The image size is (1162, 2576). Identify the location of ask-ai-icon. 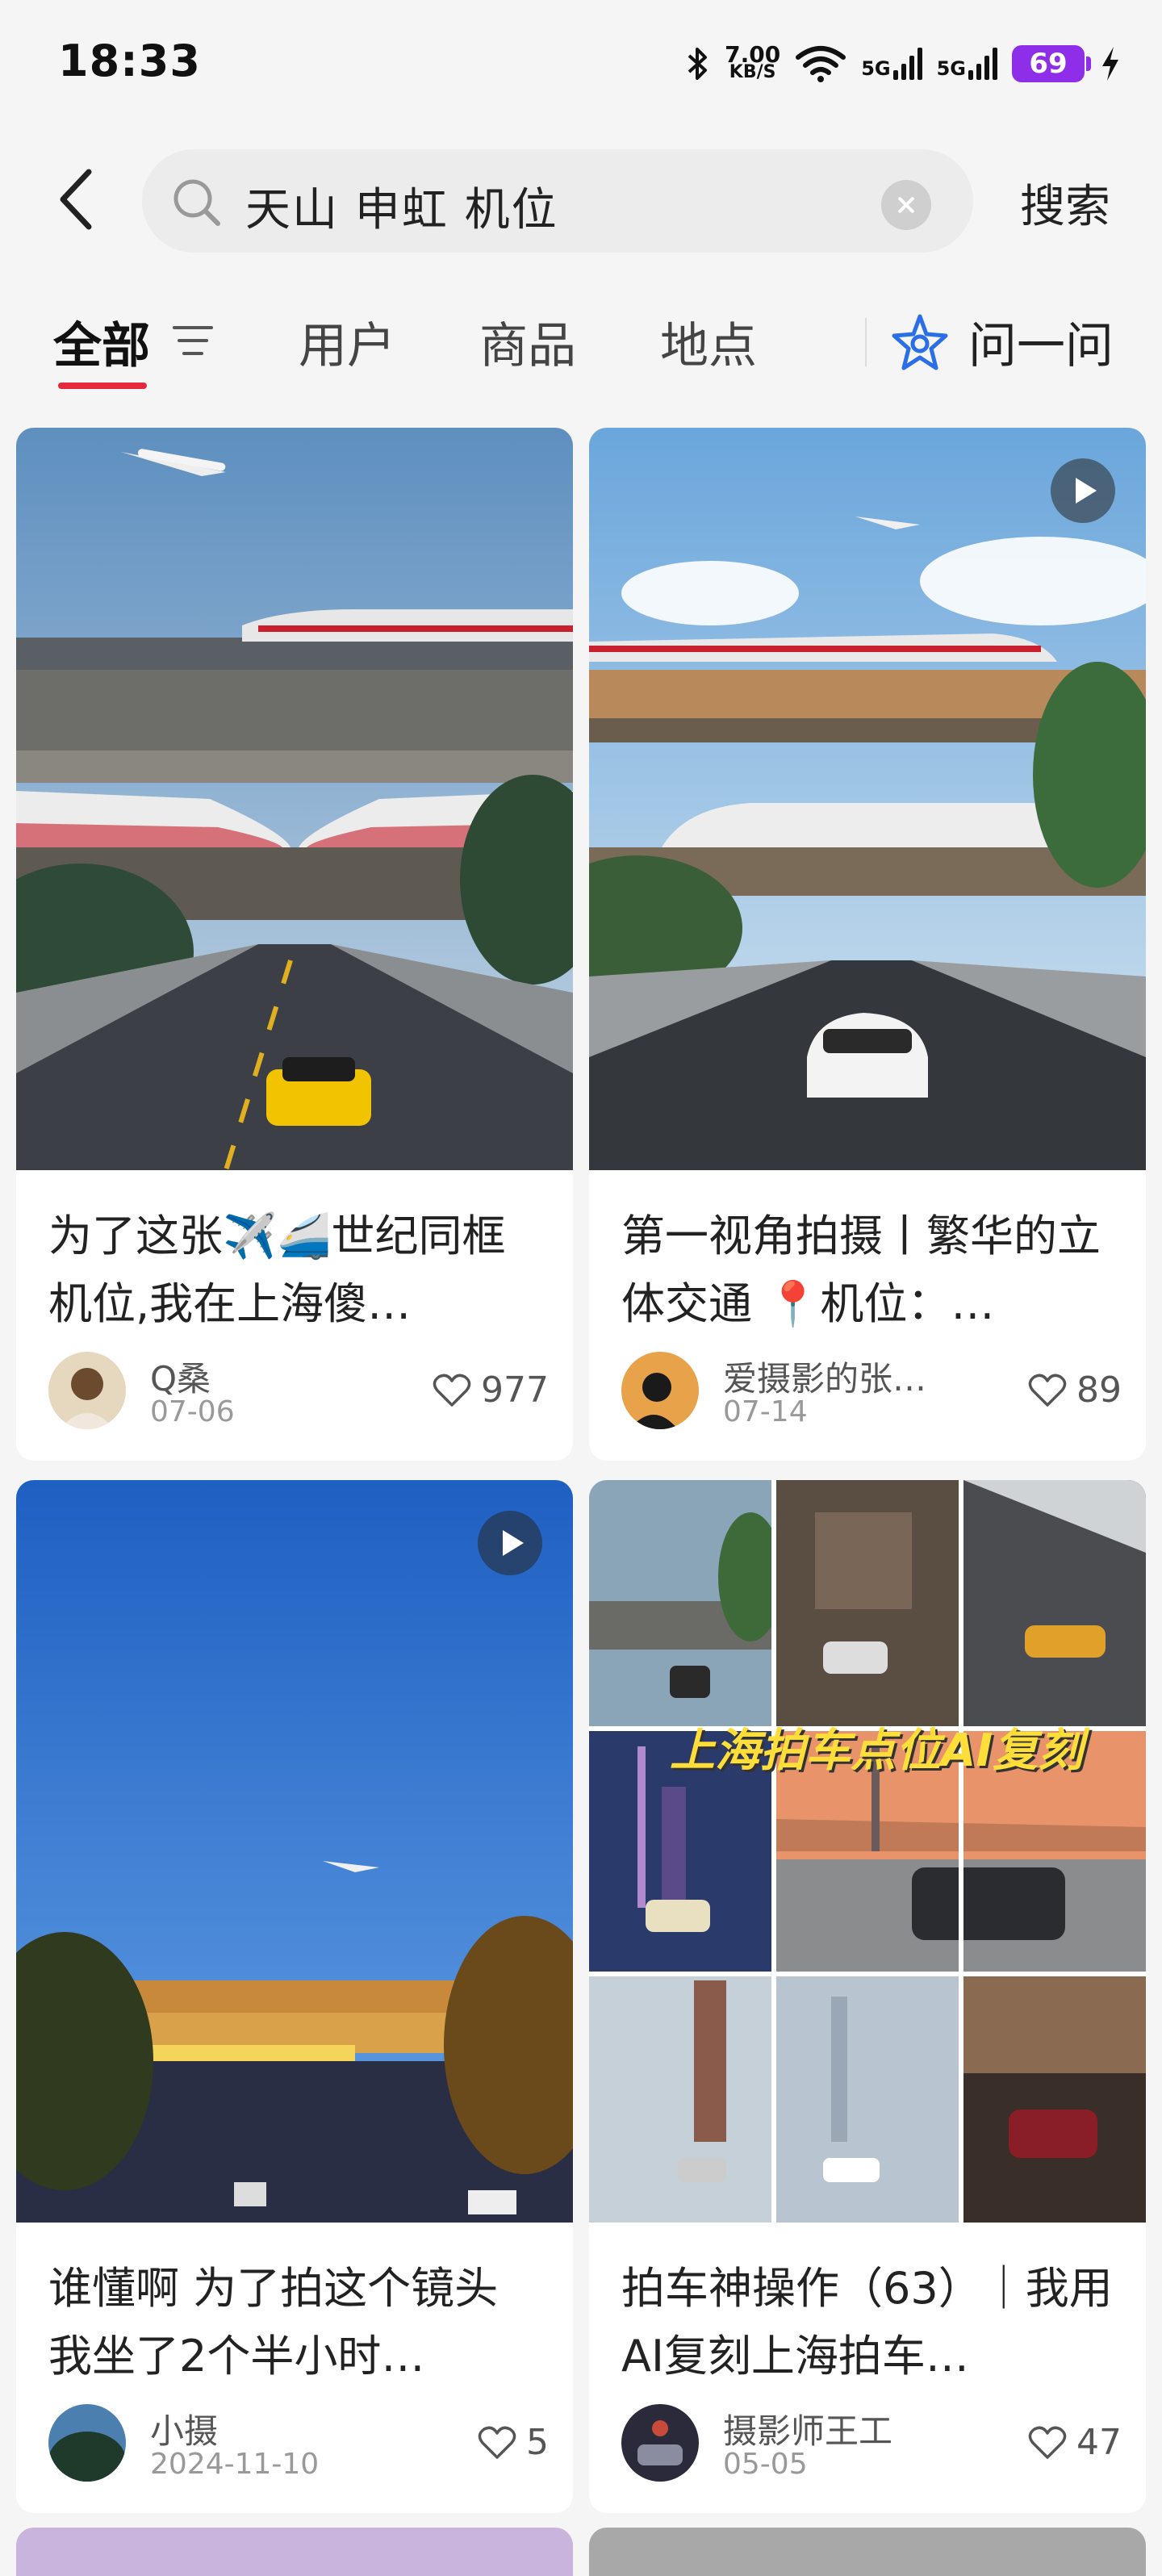
(920, 342).